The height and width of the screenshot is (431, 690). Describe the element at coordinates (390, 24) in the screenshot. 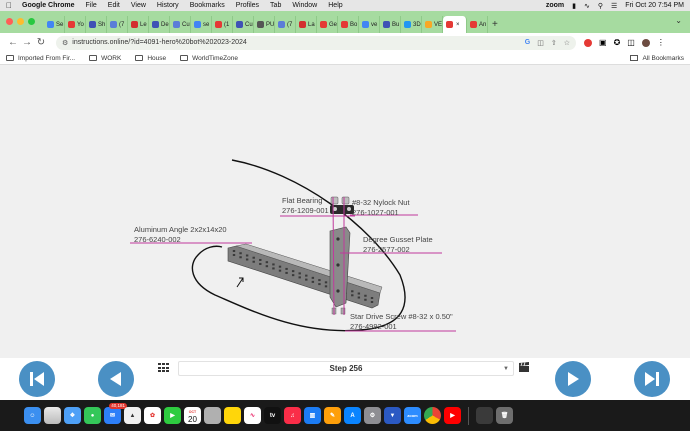

I see `tab: Bu` at that location.